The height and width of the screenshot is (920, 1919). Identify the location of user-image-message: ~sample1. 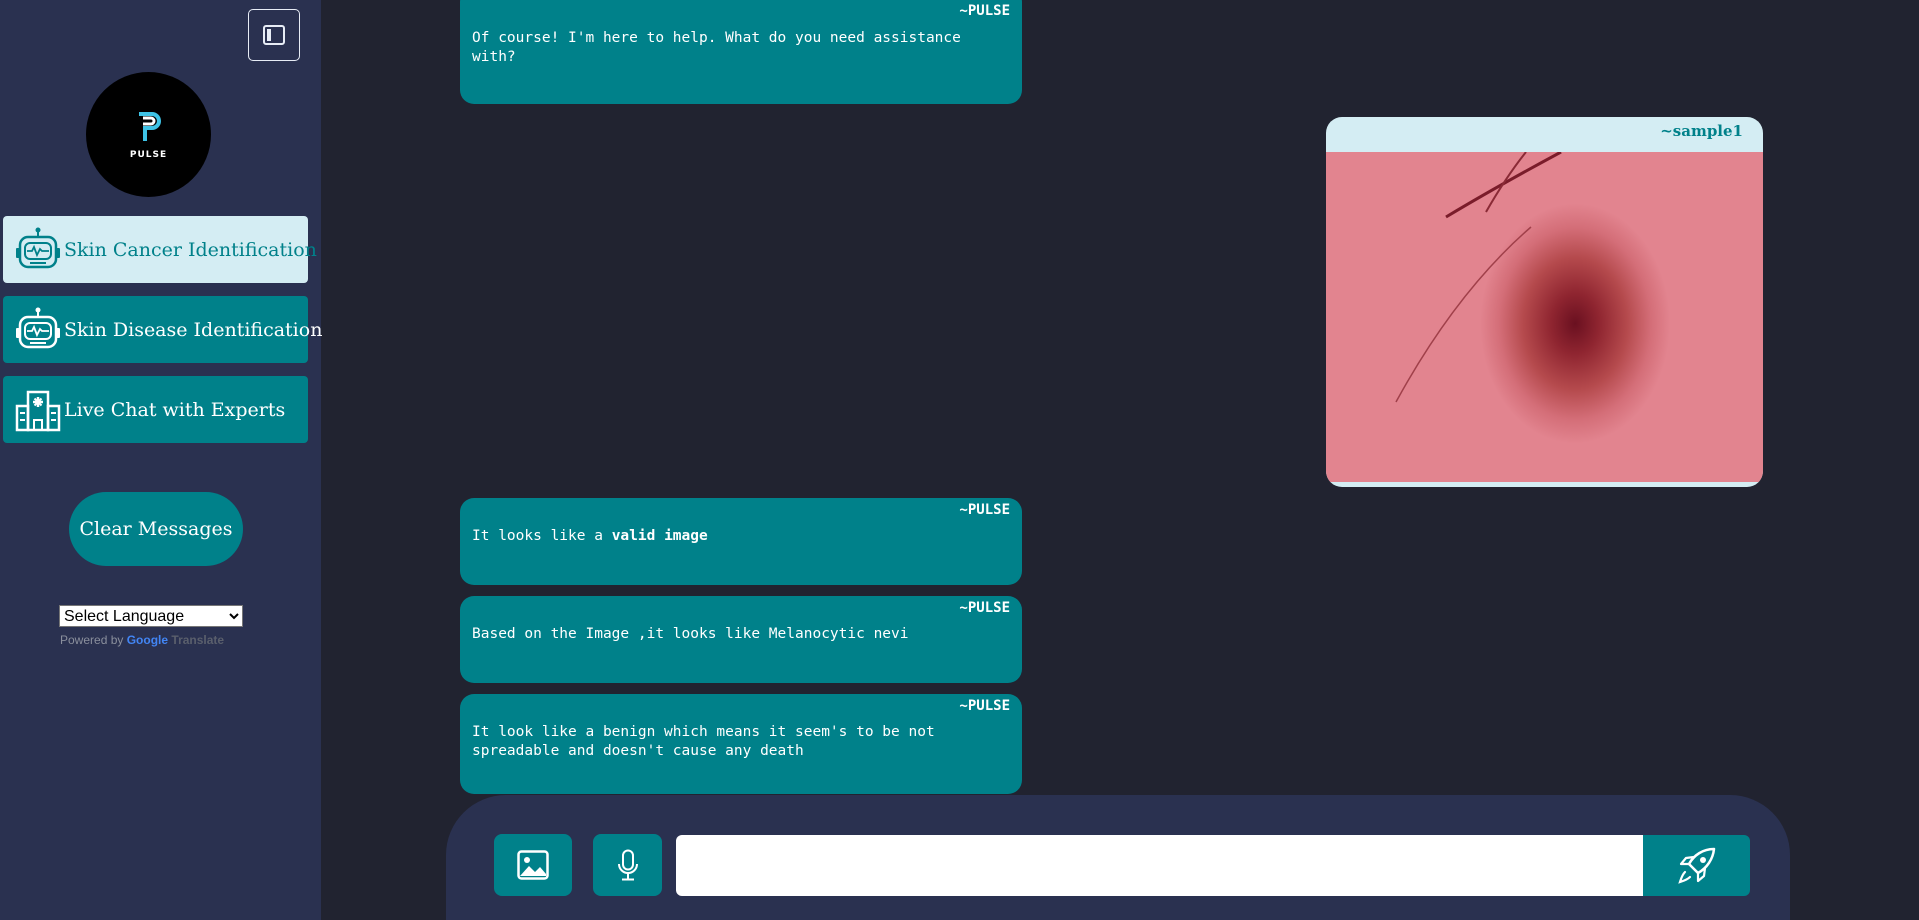
(1544, 302).